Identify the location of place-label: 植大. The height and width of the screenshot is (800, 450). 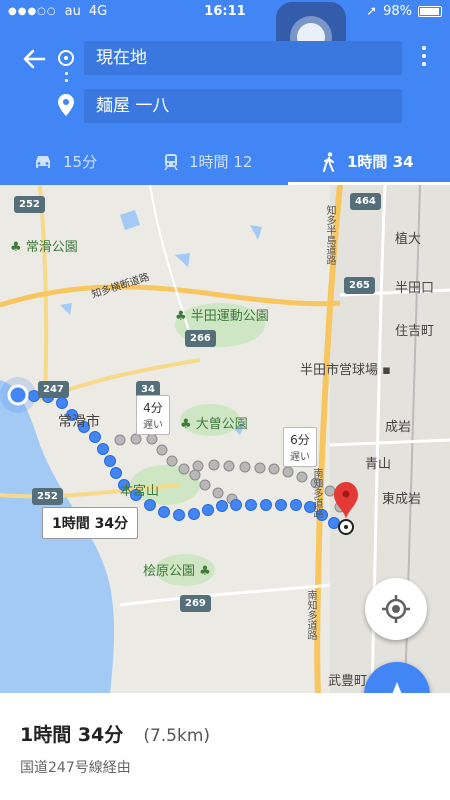
(408, 239).